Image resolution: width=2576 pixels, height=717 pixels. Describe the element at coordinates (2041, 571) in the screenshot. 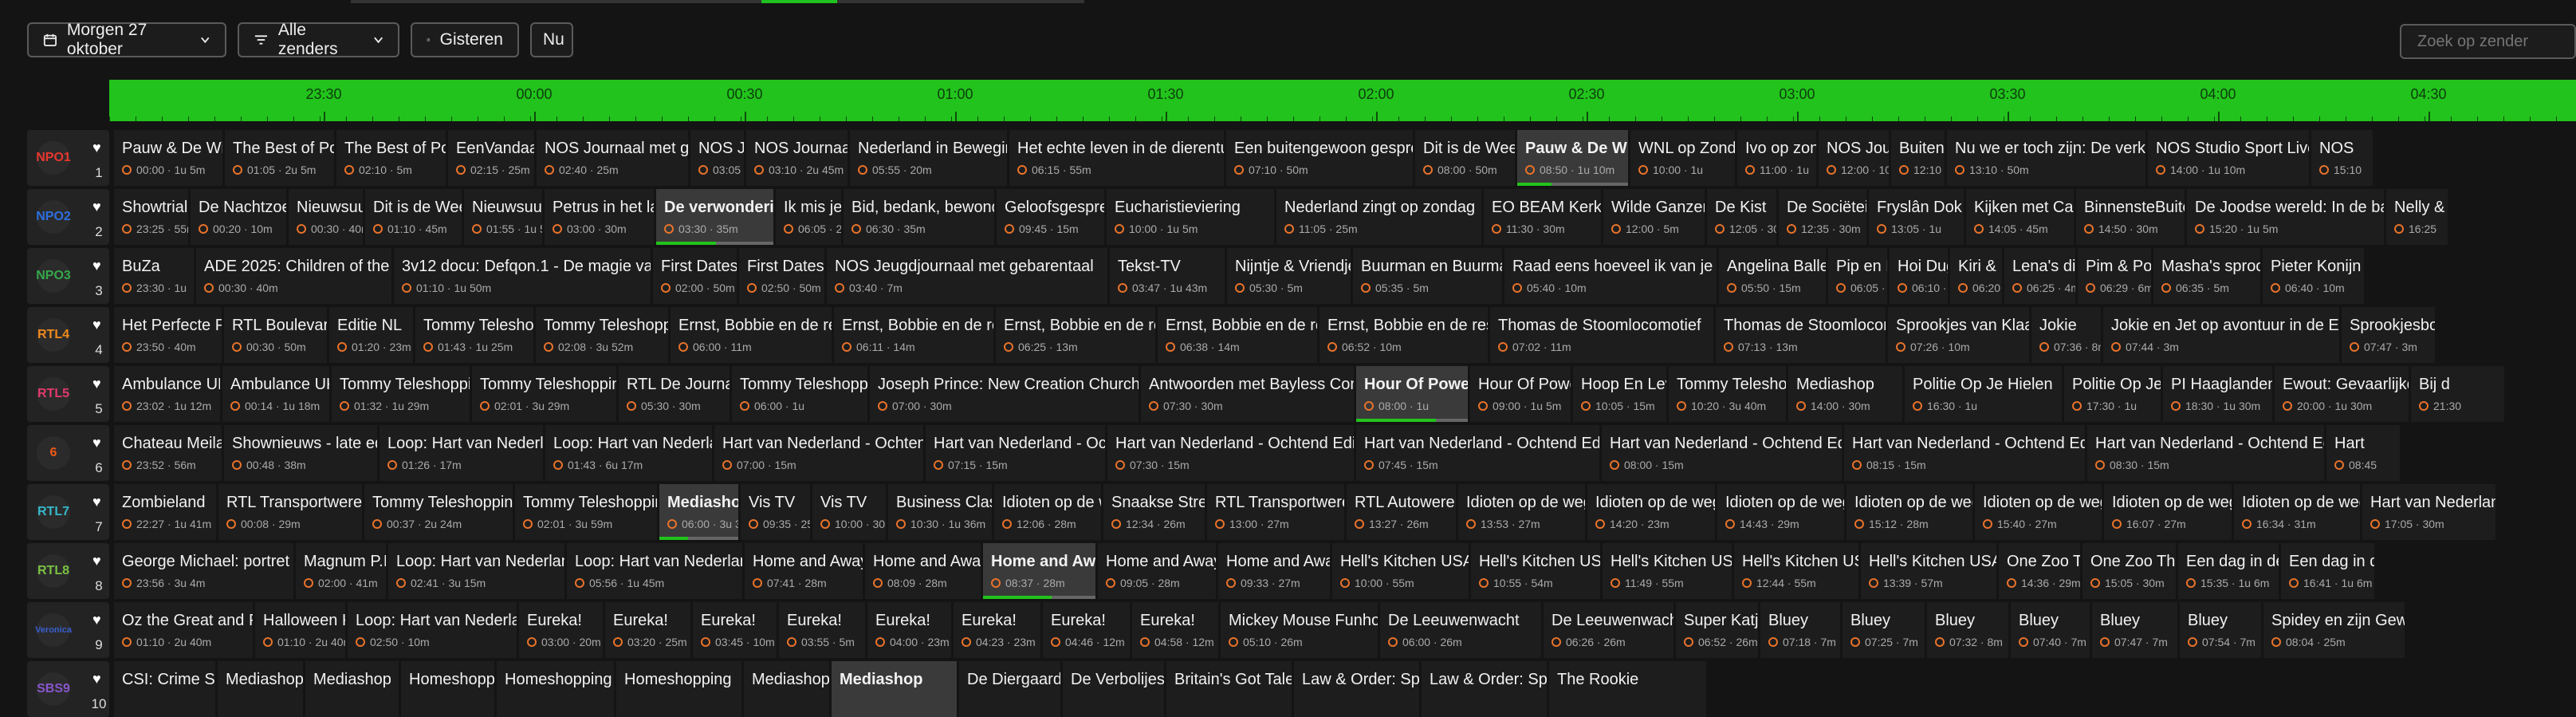

I see `program-cell: One Zoo Three 14:36 · 29m` at that location.